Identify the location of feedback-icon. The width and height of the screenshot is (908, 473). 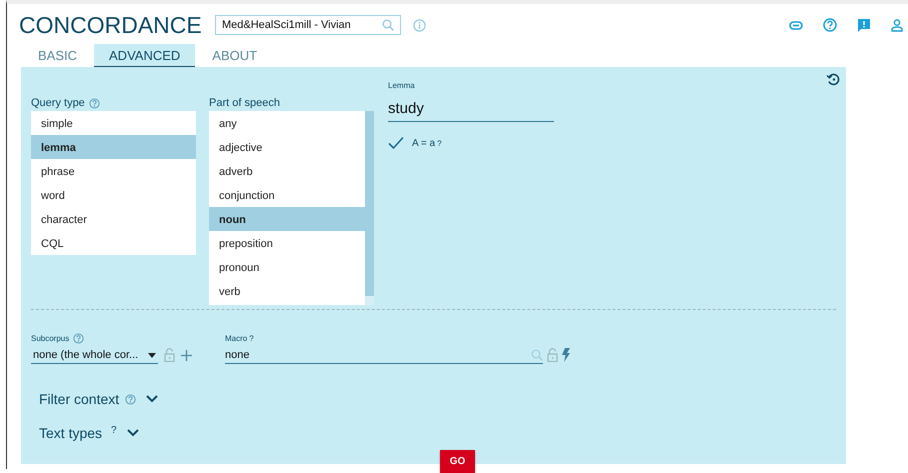
(864, 25).